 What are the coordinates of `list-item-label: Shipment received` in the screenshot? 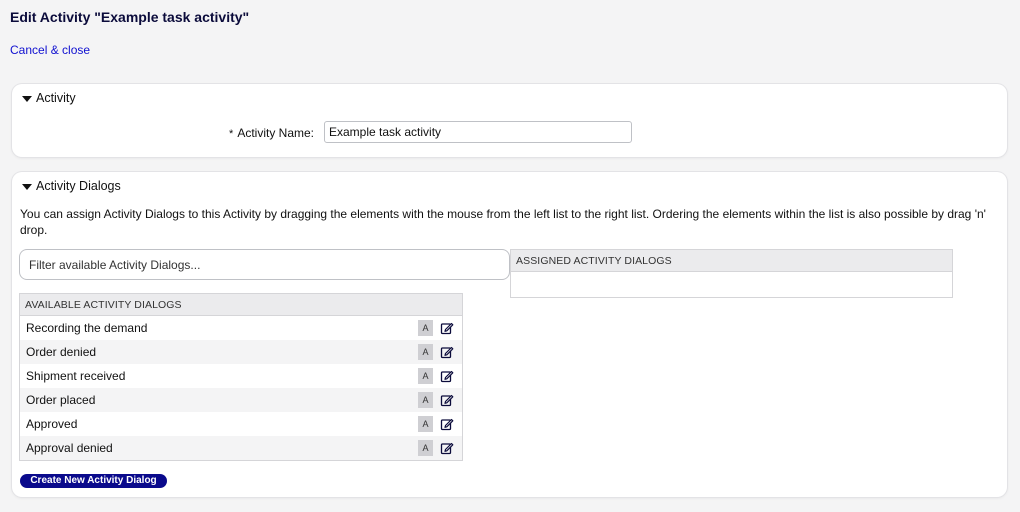 It's located at (76, 376).